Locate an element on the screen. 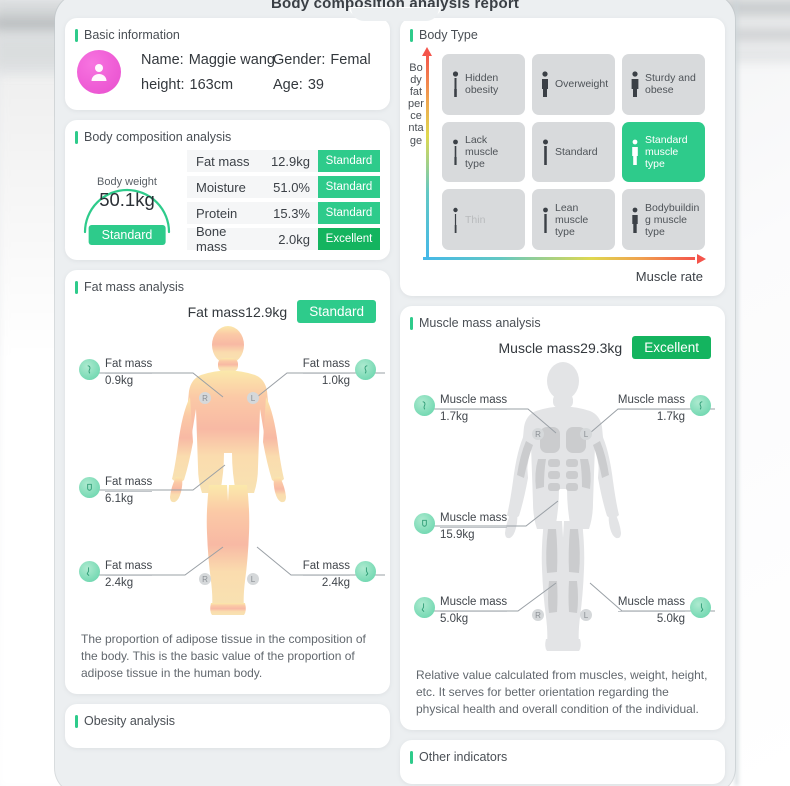  cell-label: Thin is located at coordinates (475, 219).